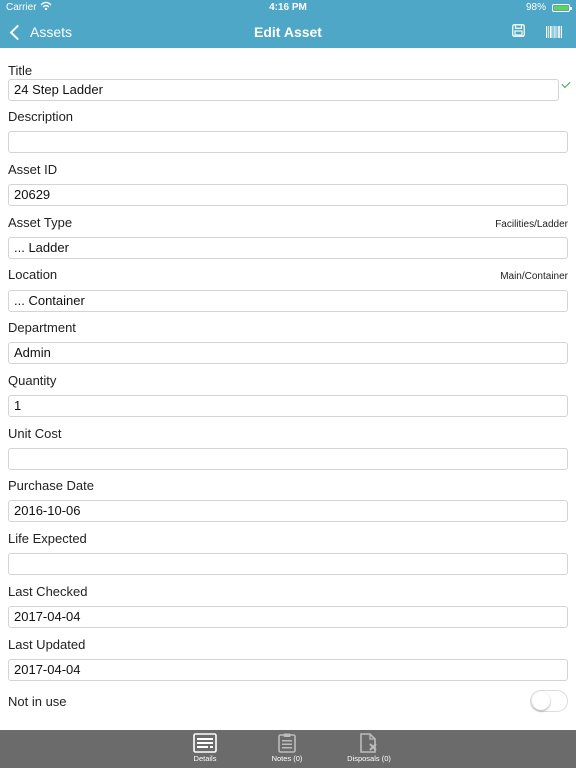  I want to click on last-checked-input: 2017-04-04, so click(288, 617).